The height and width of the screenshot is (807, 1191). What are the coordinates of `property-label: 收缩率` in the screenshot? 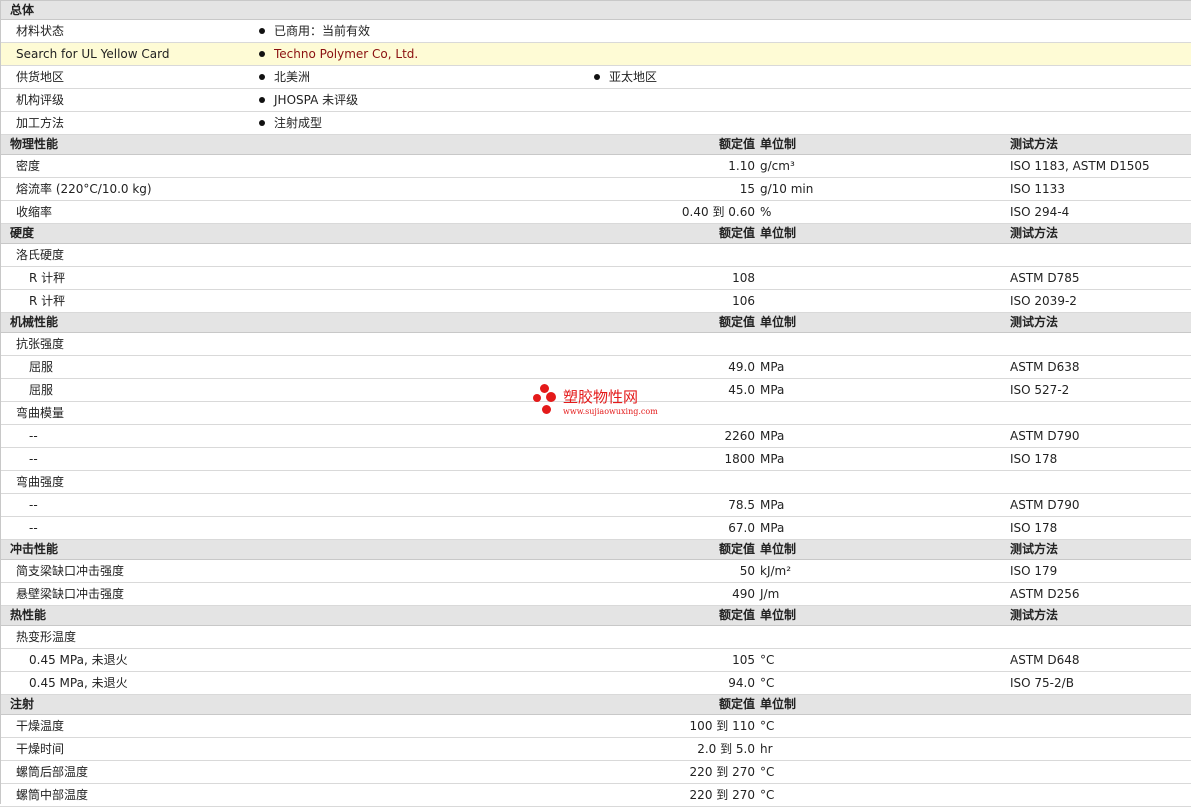 It's located at (34, 212).